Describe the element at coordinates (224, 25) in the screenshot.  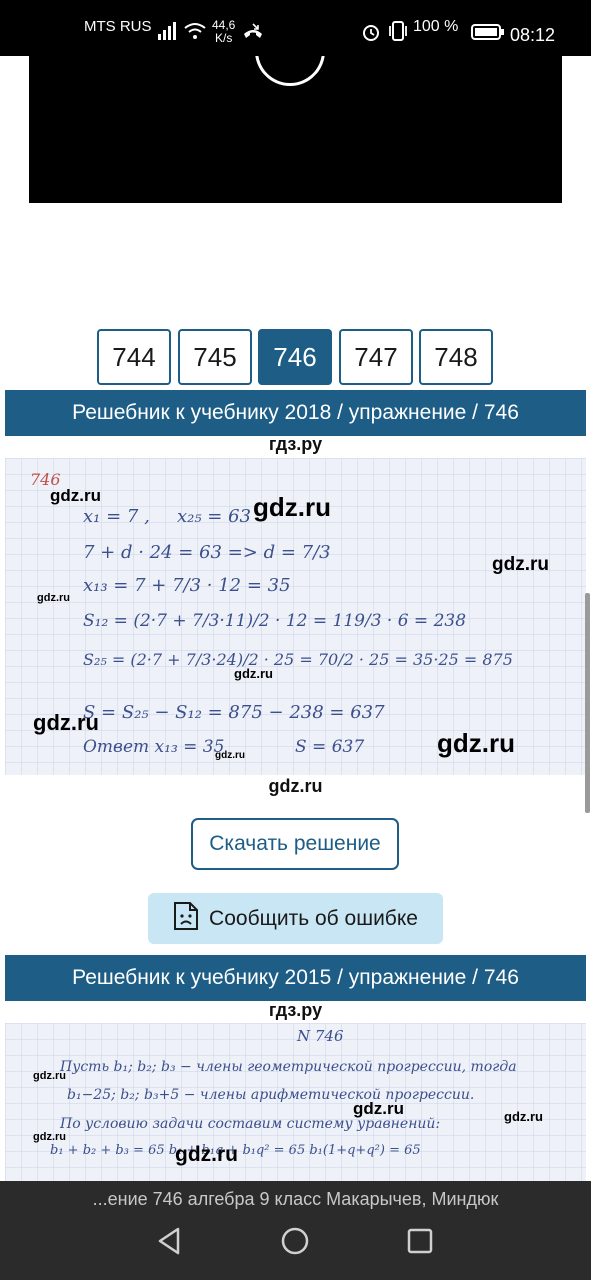
I see `speed-value: 44,6` at that location.